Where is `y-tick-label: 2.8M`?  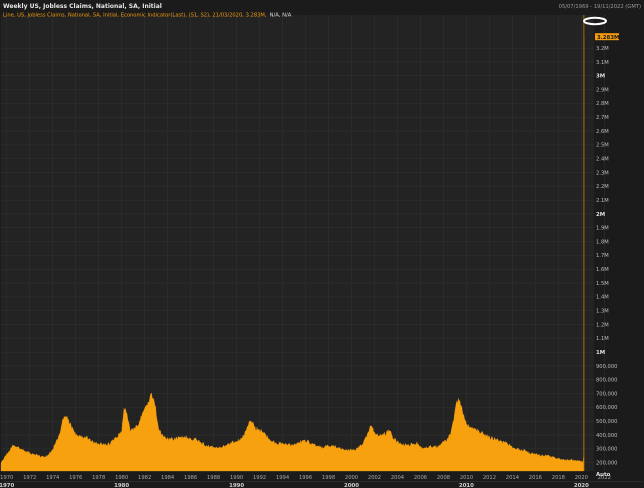 y-tick-label: 2.8M is located at coordinates (602, 104).